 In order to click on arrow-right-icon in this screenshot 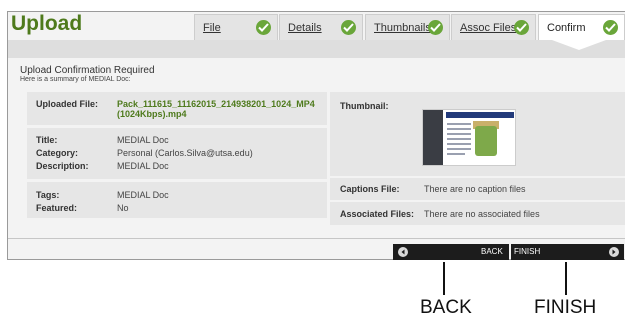, I will do `click(614, 252)`.